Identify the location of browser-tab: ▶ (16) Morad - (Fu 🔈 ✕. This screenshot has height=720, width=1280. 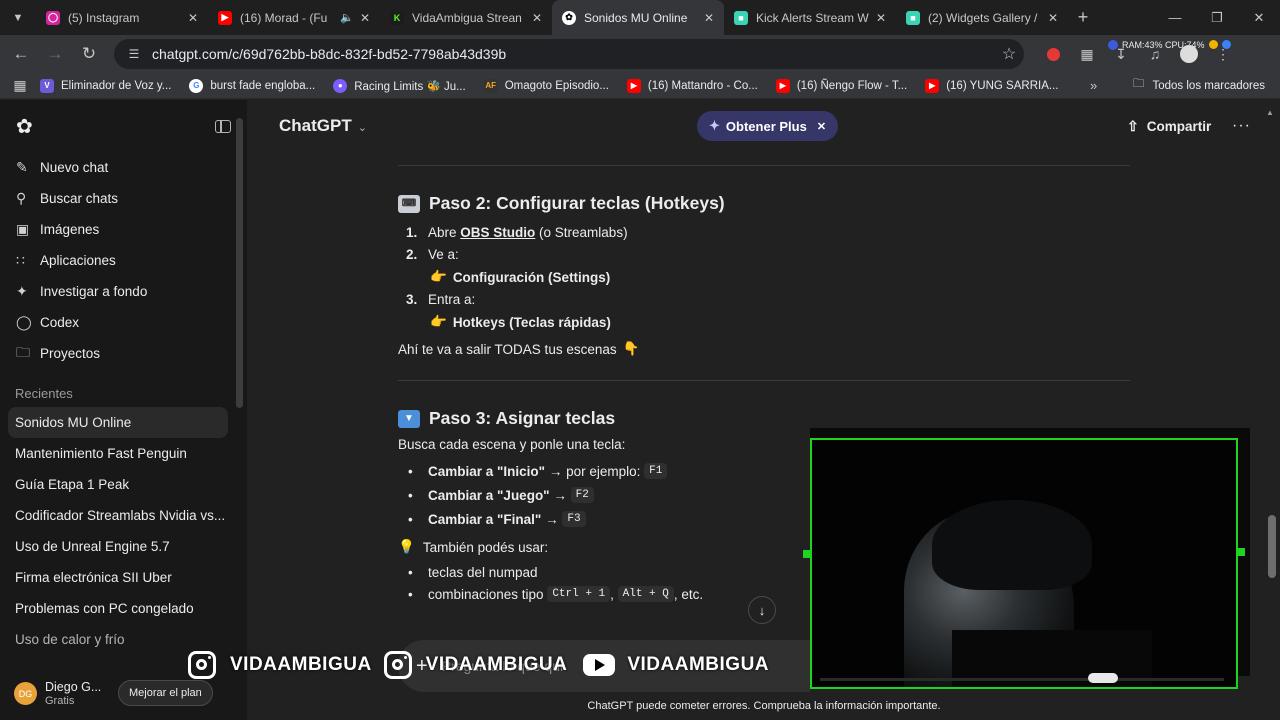
(294, 17).